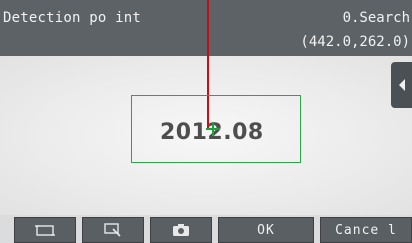 The height and width of the screenshot is (243, 412). I want to click on region-select-icon, so click(112, 230).